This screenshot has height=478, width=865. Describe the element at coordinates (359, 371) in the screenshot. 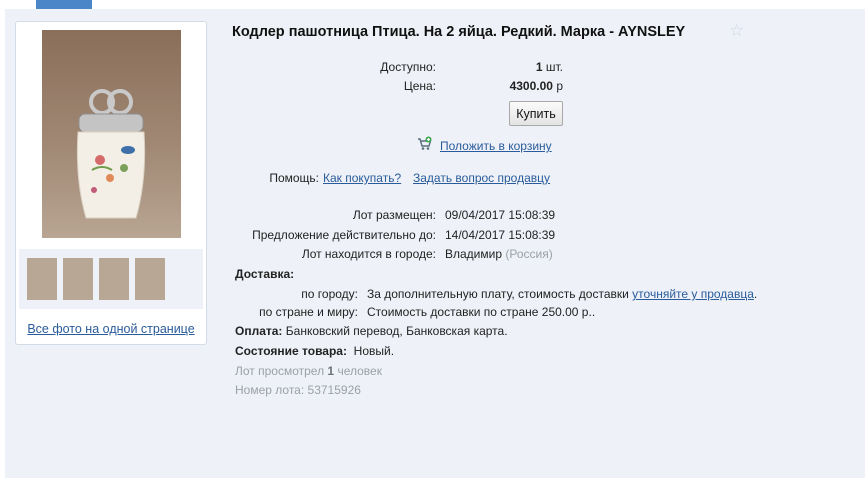

I see `views-suffix: человек` at that location.